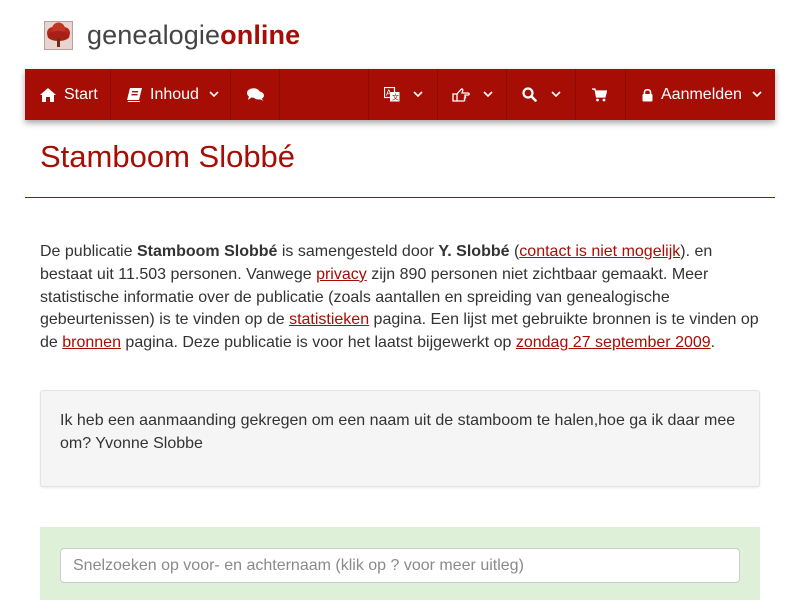 Image resolution: width=800 pixels, height=600 pixels. I want to click on quick-search-panel, so click(400, 563).